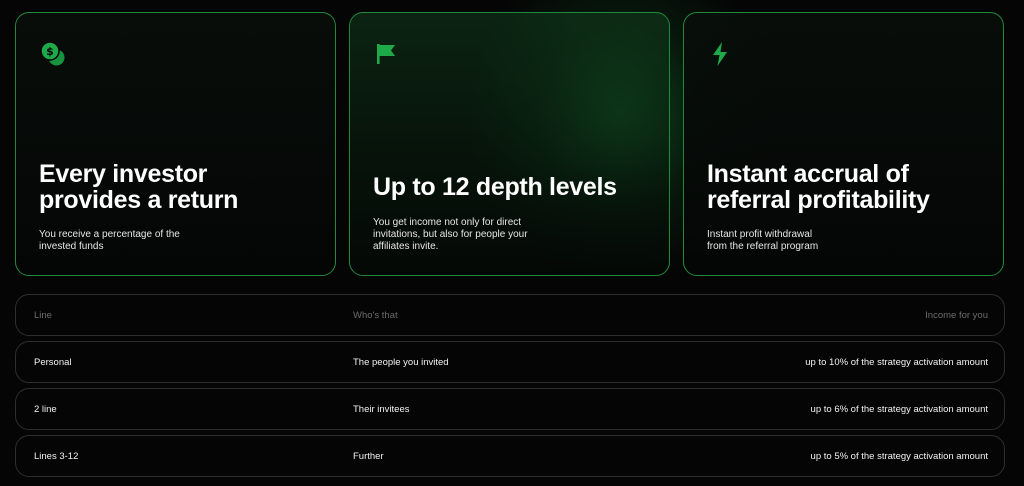 The image size is (1024, 486). I want to click on cell-who: The people you invited, so click(401, 362).